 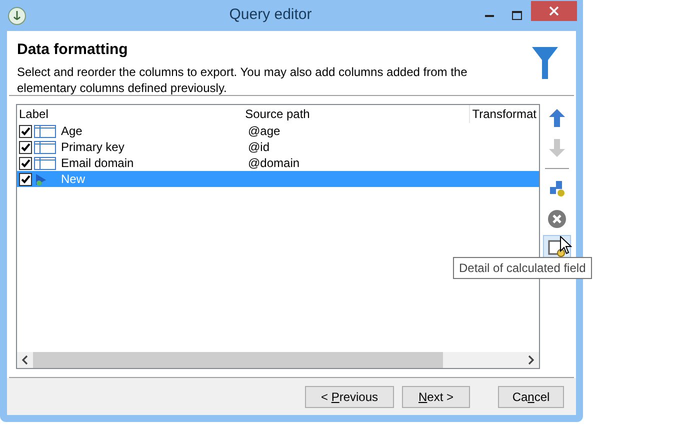 I want to click on close-button, so click(x=554, y=10).